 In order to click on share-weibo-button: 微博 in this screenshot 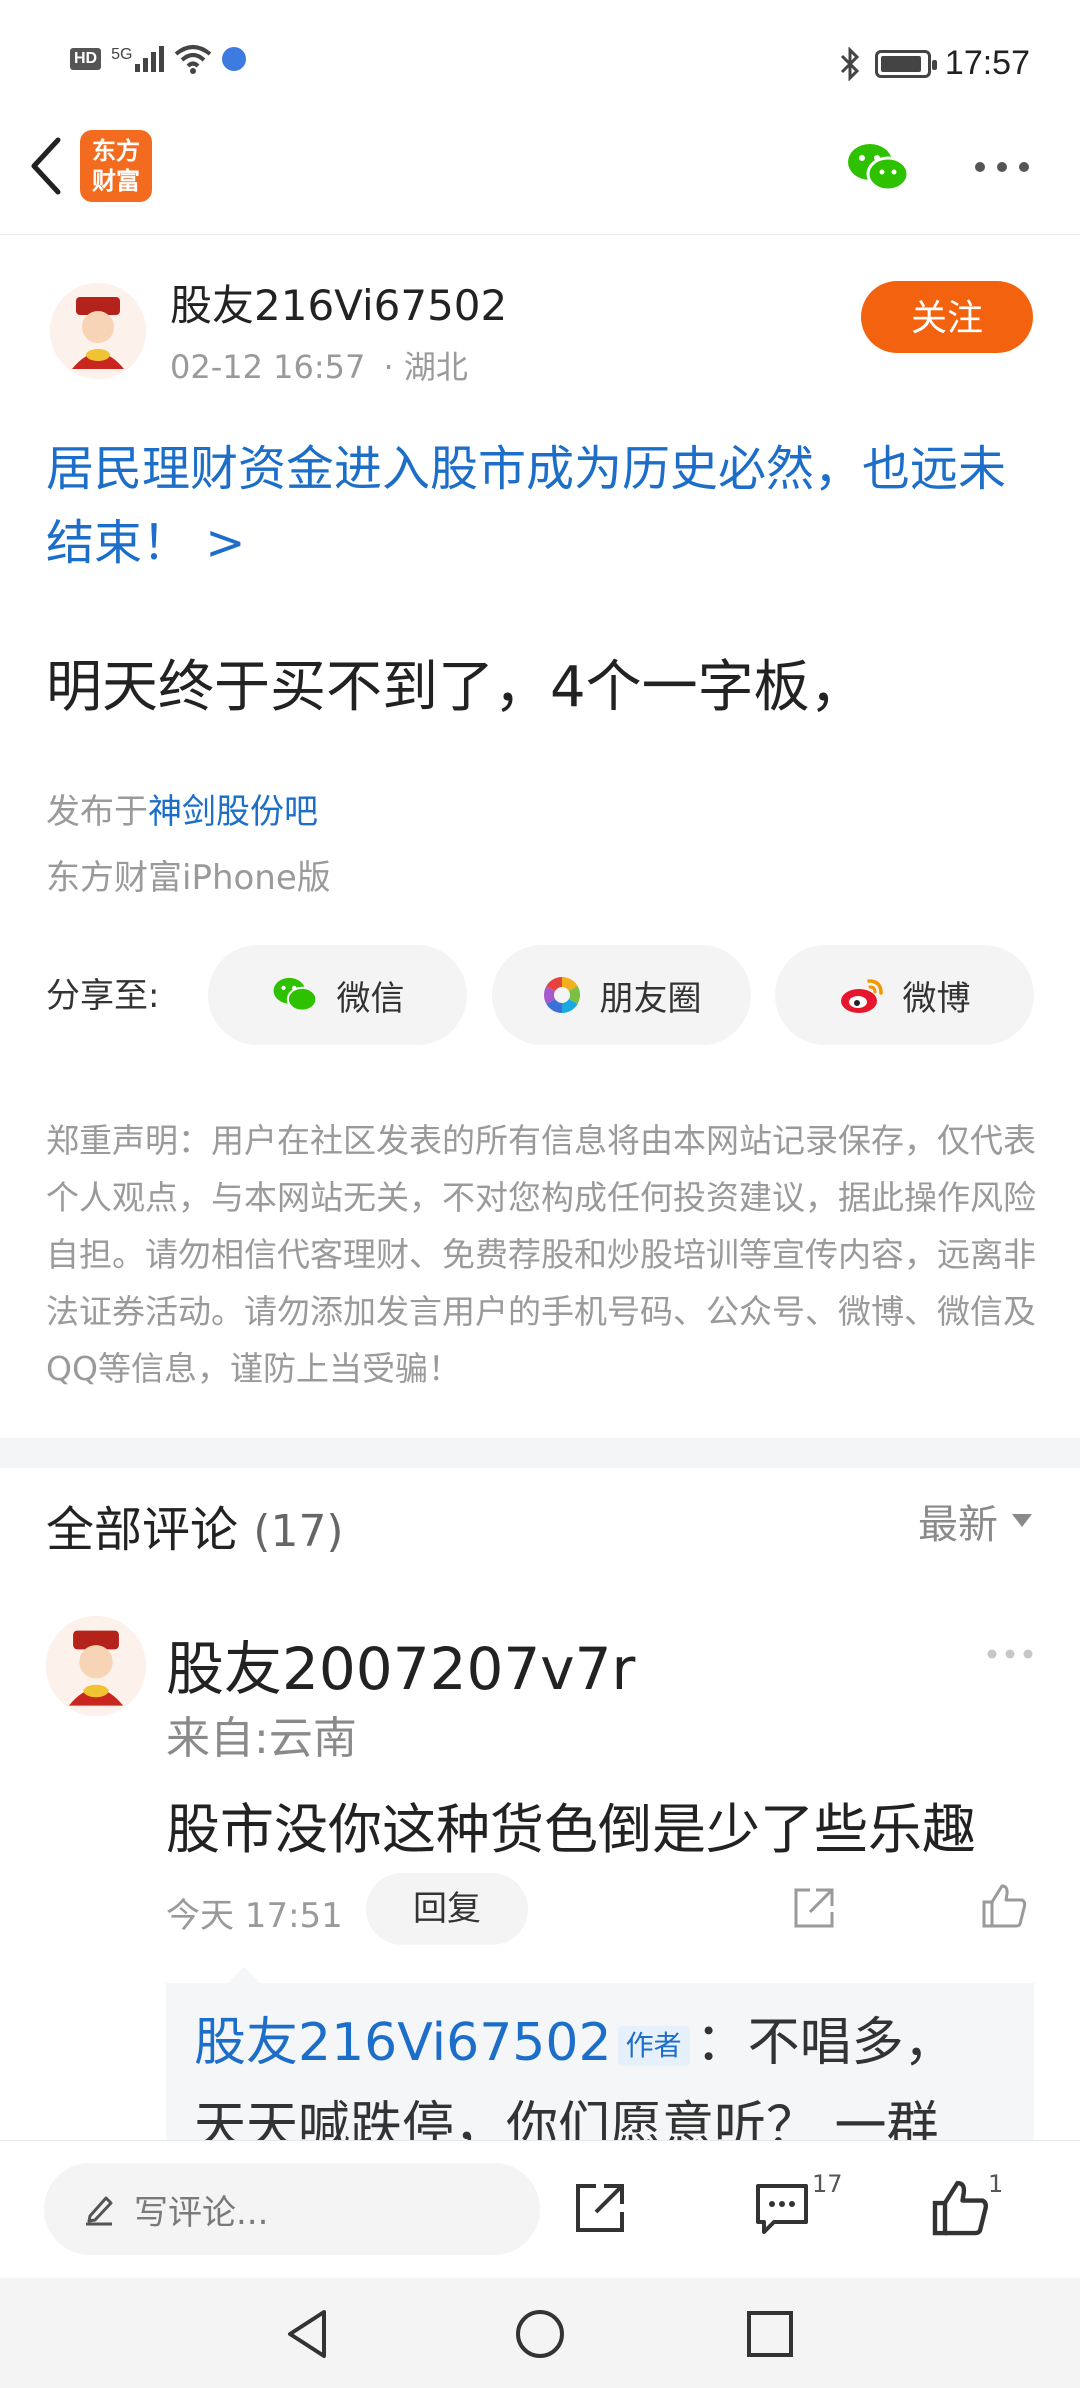, I will do `click(904, 995)`.